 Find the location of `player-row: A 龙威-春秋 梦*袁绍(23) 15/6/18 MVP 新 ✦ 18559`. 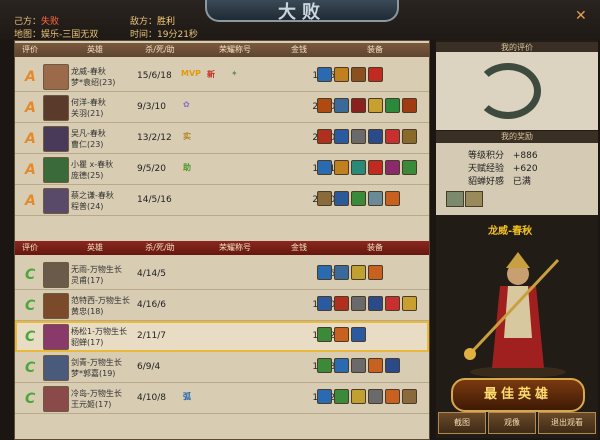

player-row: A 龙威-春秋 梦*袁绍(23) 15/6/18 MVP 新 ✦ 18559 is located at coordinates (222, 76).